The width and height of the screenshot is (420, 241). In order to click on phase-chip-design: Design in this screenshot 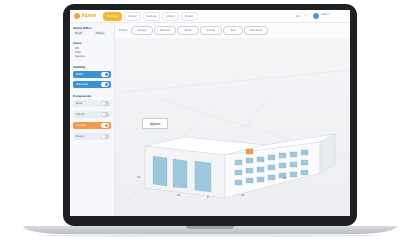, I will do `click(142, 30)`.